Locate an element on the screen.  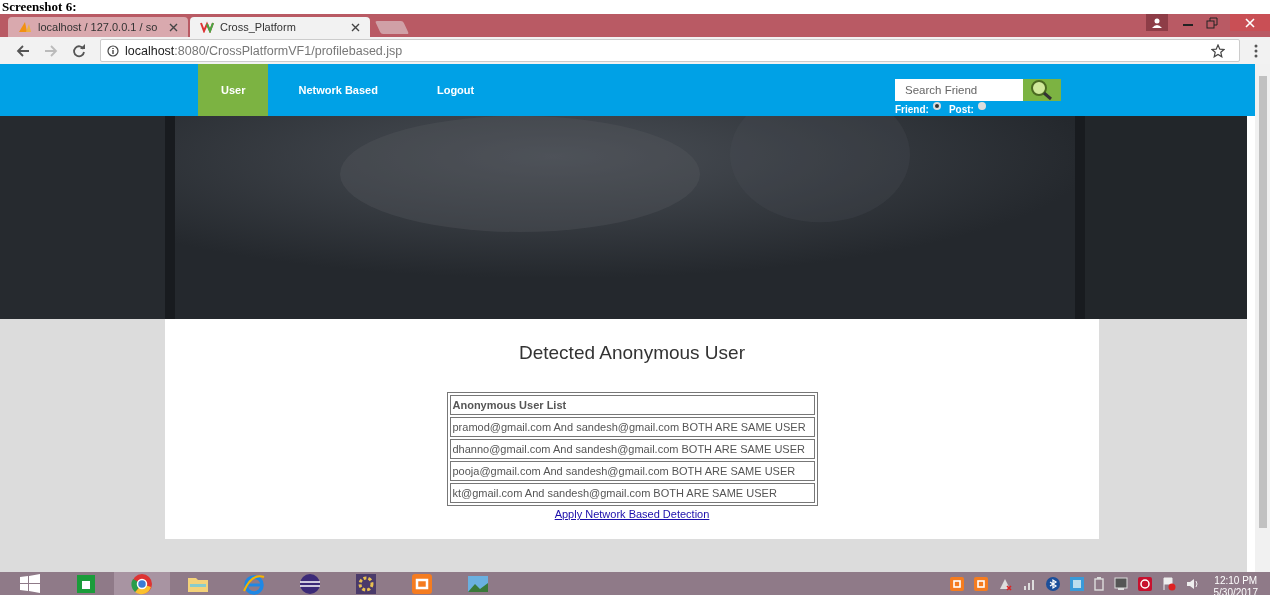
restore-icon is located at coordinates (1212, 23).